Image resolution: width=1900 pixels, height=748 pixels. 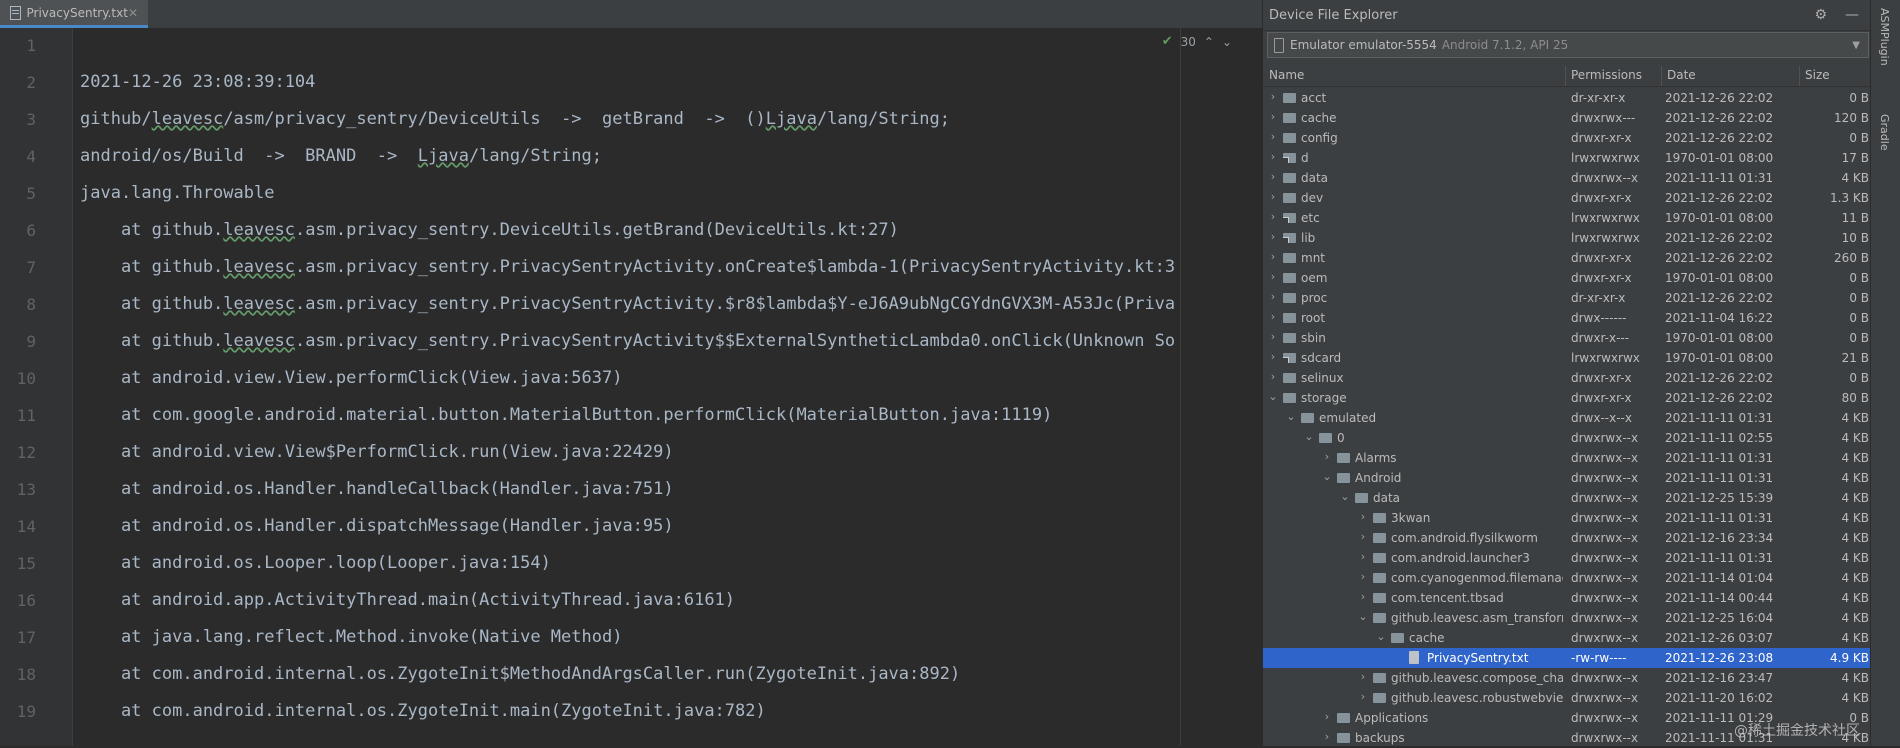 I want to click on file-size: 4 KB, so click(x=1855, y=178).